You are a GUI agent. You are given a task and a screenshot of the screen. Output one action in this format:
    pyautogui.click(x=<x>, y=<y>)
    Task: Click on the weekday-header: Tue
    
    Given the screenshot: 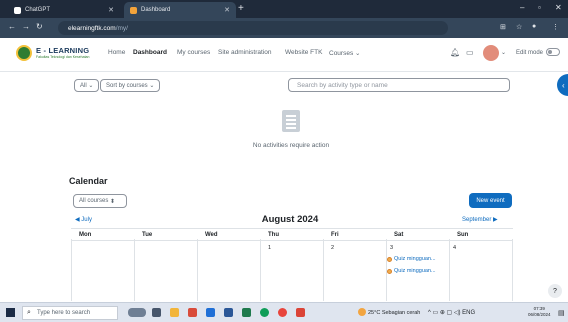 What is the action you would take?
    pyautogui.click(x=147, y=235)
    